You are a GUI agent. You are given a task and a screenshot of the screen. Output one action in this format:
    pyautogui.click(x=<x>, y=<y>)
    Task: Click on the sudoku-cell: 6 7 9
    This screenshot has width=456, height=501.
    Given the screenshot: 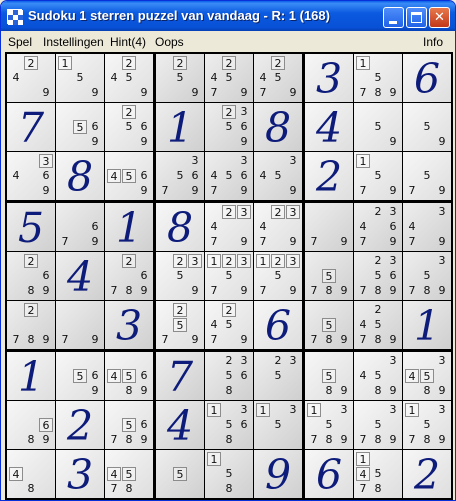 What is the action you would take?
    pyautogui.click(x=80, y=227)
    